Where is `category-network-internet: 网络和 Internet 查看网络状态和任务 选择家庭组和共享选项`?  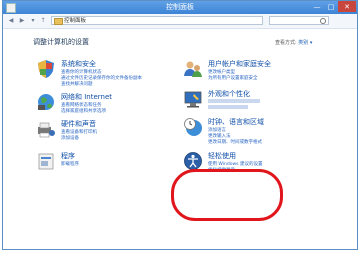 category-network-internet: 网络和 Internet 查看网络状态和任务 选择家庭组和共享选项 is located at coordinates (101, 106).